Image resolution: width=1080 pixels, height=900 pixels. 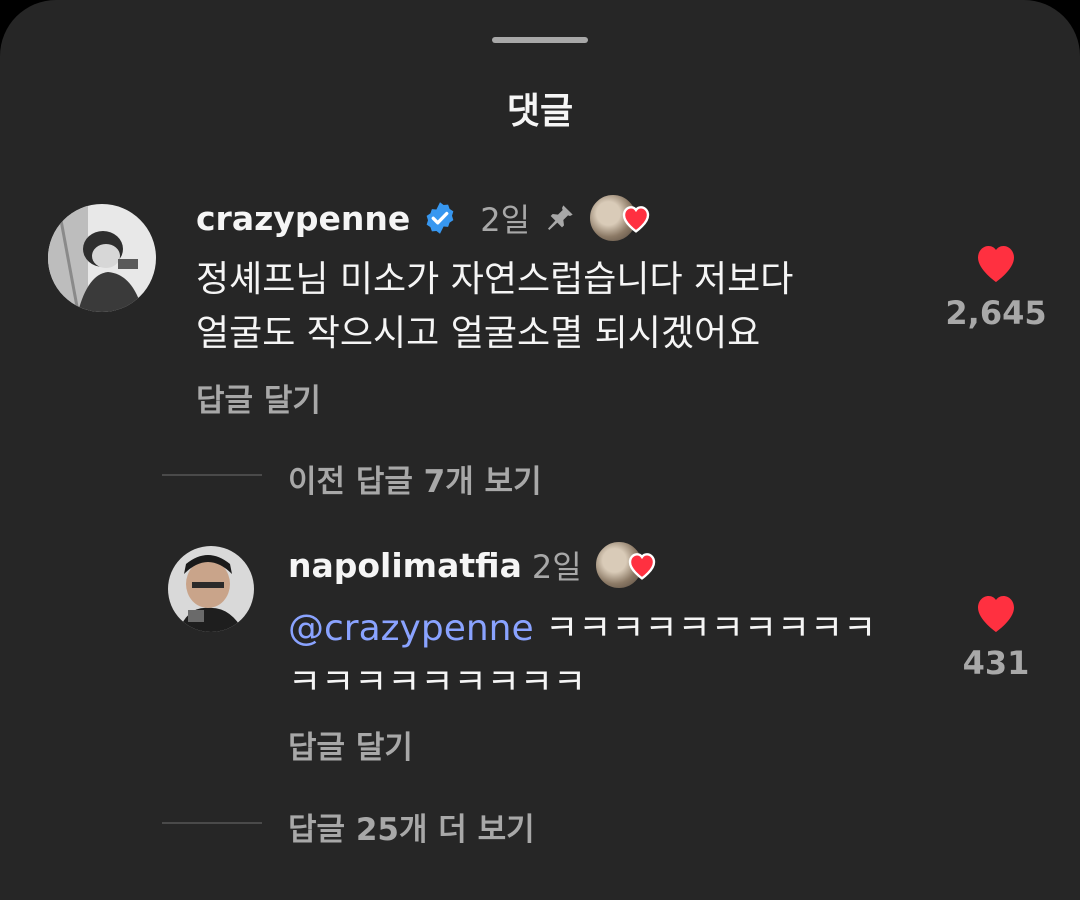 What do you see at coordinates (411, 826) in the screenshot?
I see `view-more-replies: 답글 25개 더 보기` at bounding box center [411, 826].